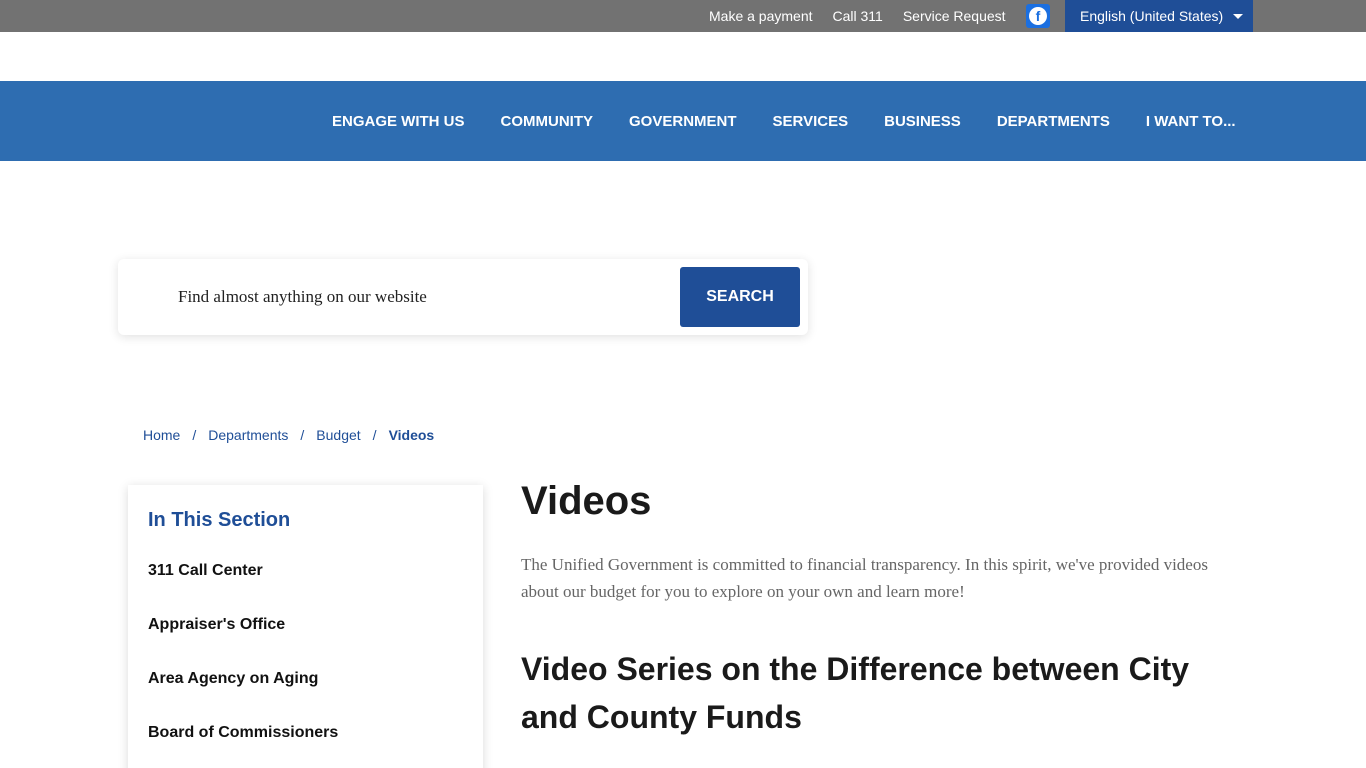 Image resolution: width=1366 pixels, height=768 pixels. Describe the element at coordinates (161, 435) in the screenshot. I see `breadcrumb-home: Home` at that location.